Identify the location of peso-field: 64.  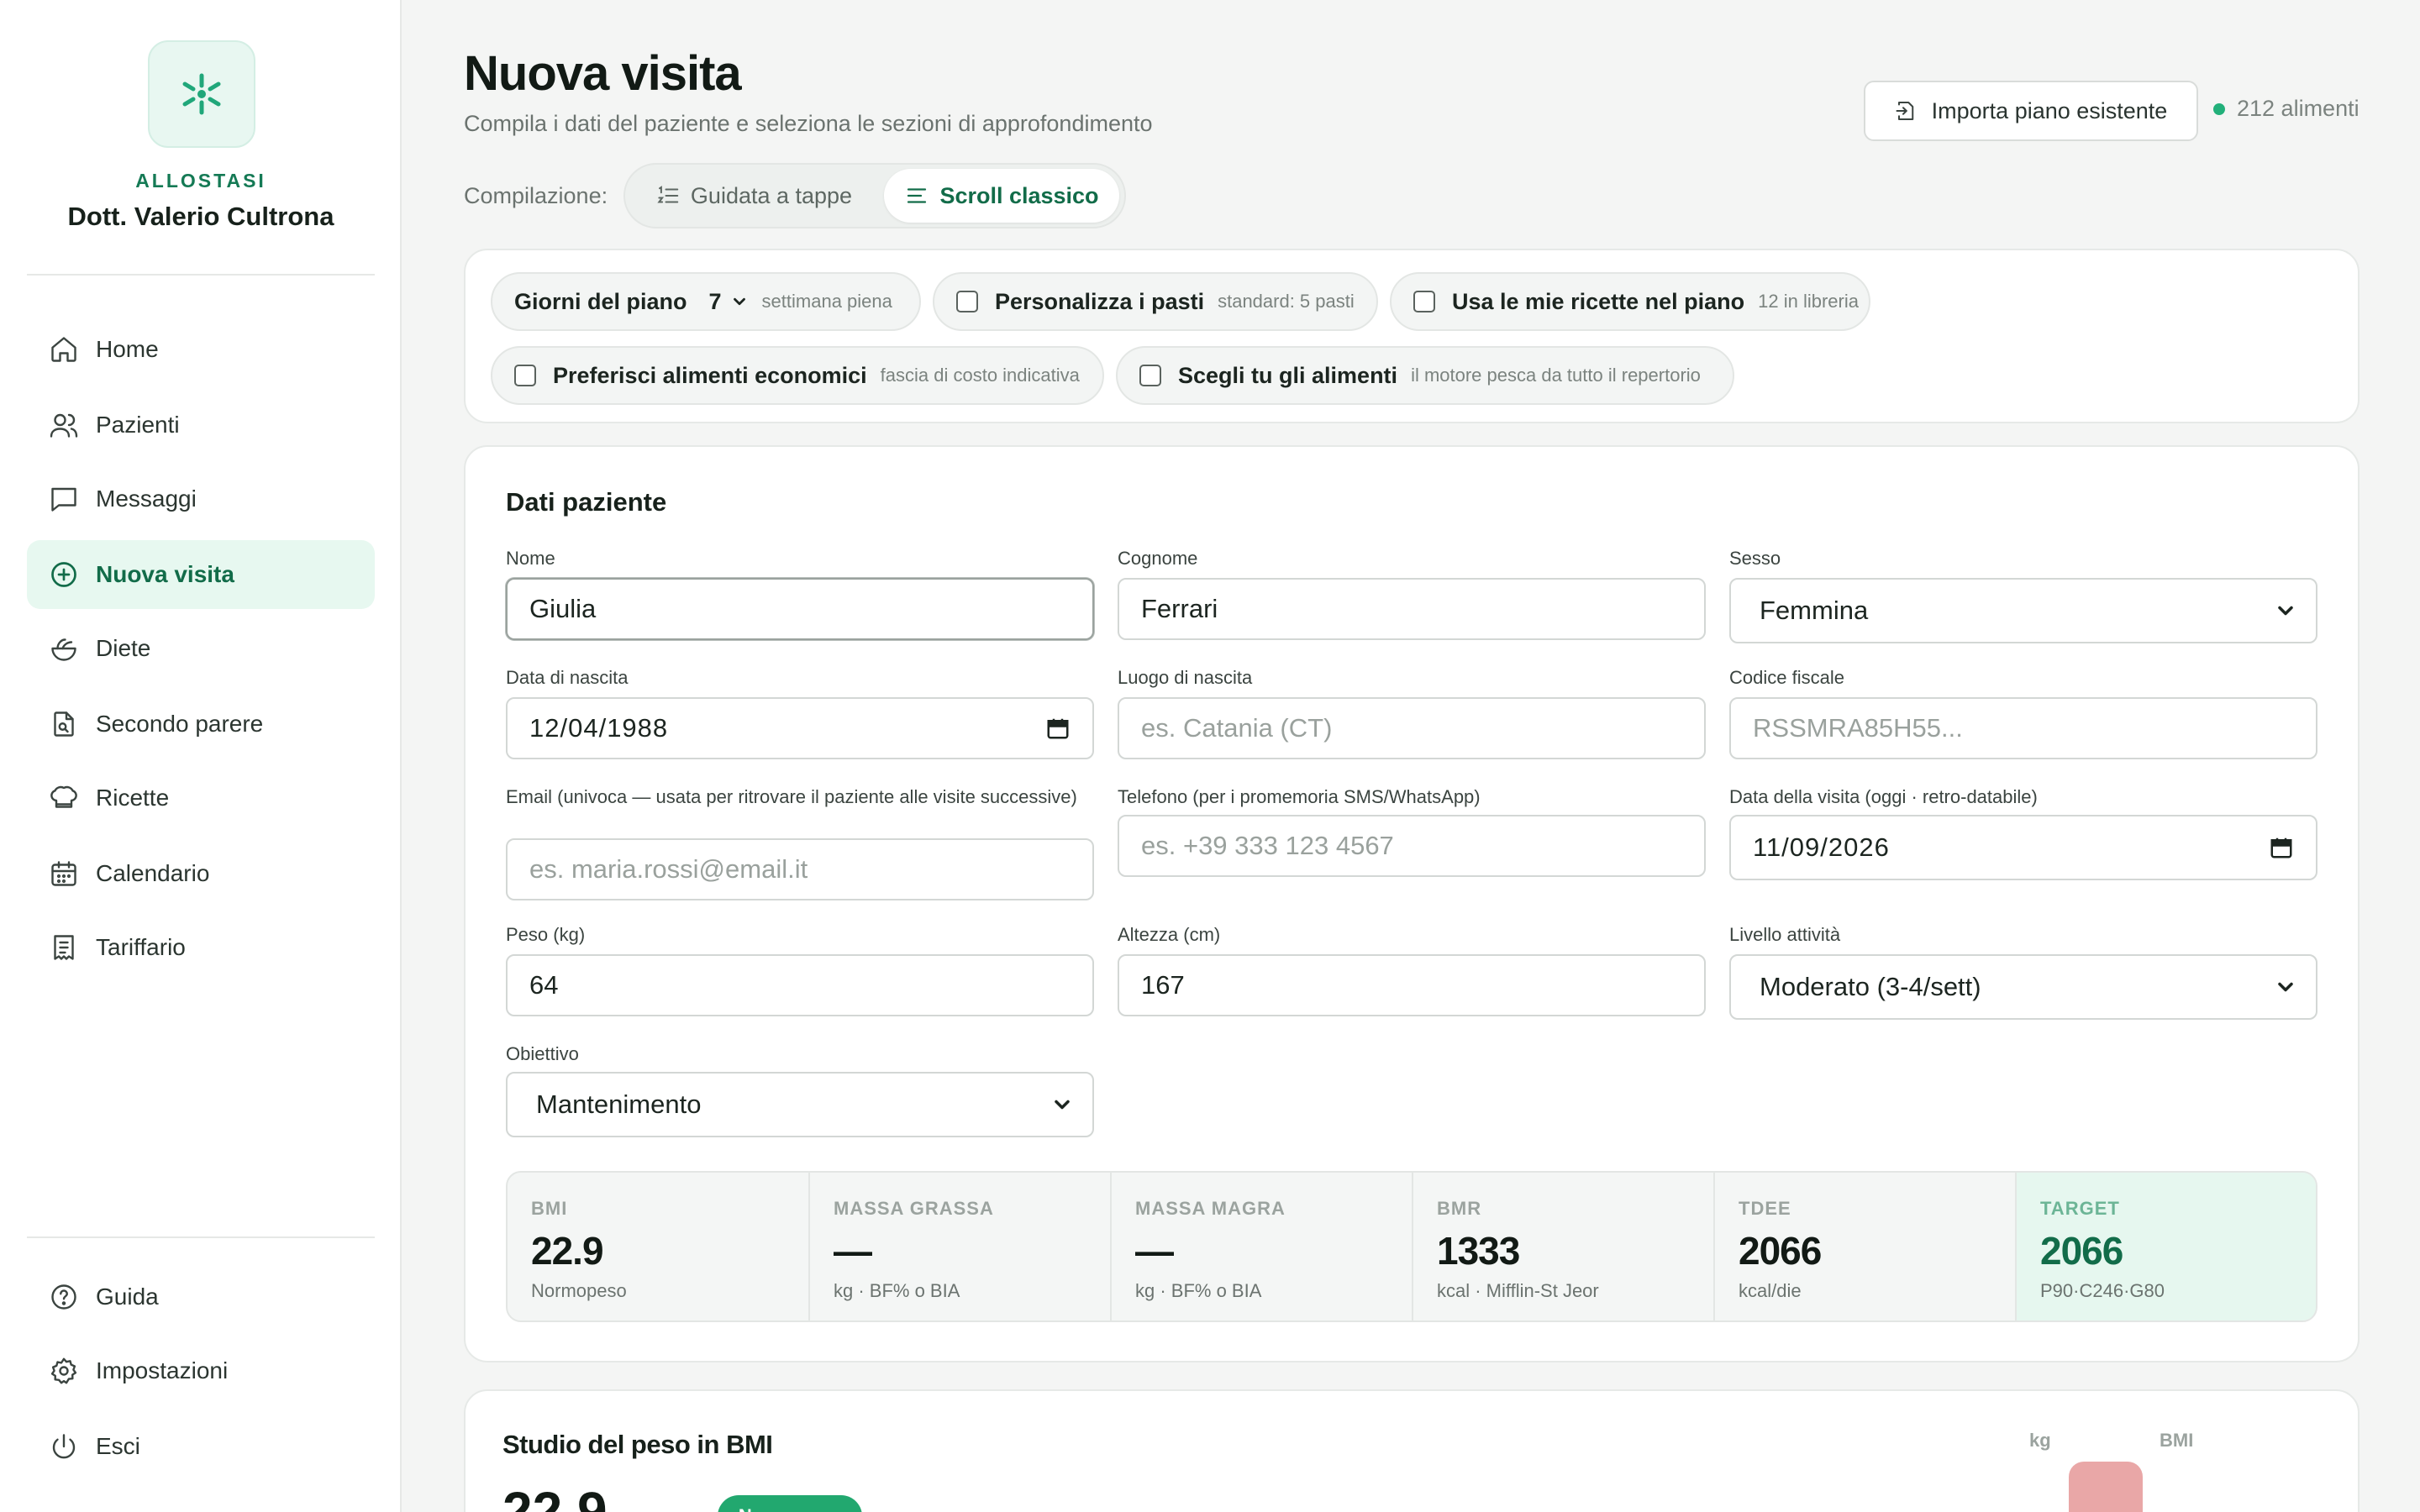
(800, 985).